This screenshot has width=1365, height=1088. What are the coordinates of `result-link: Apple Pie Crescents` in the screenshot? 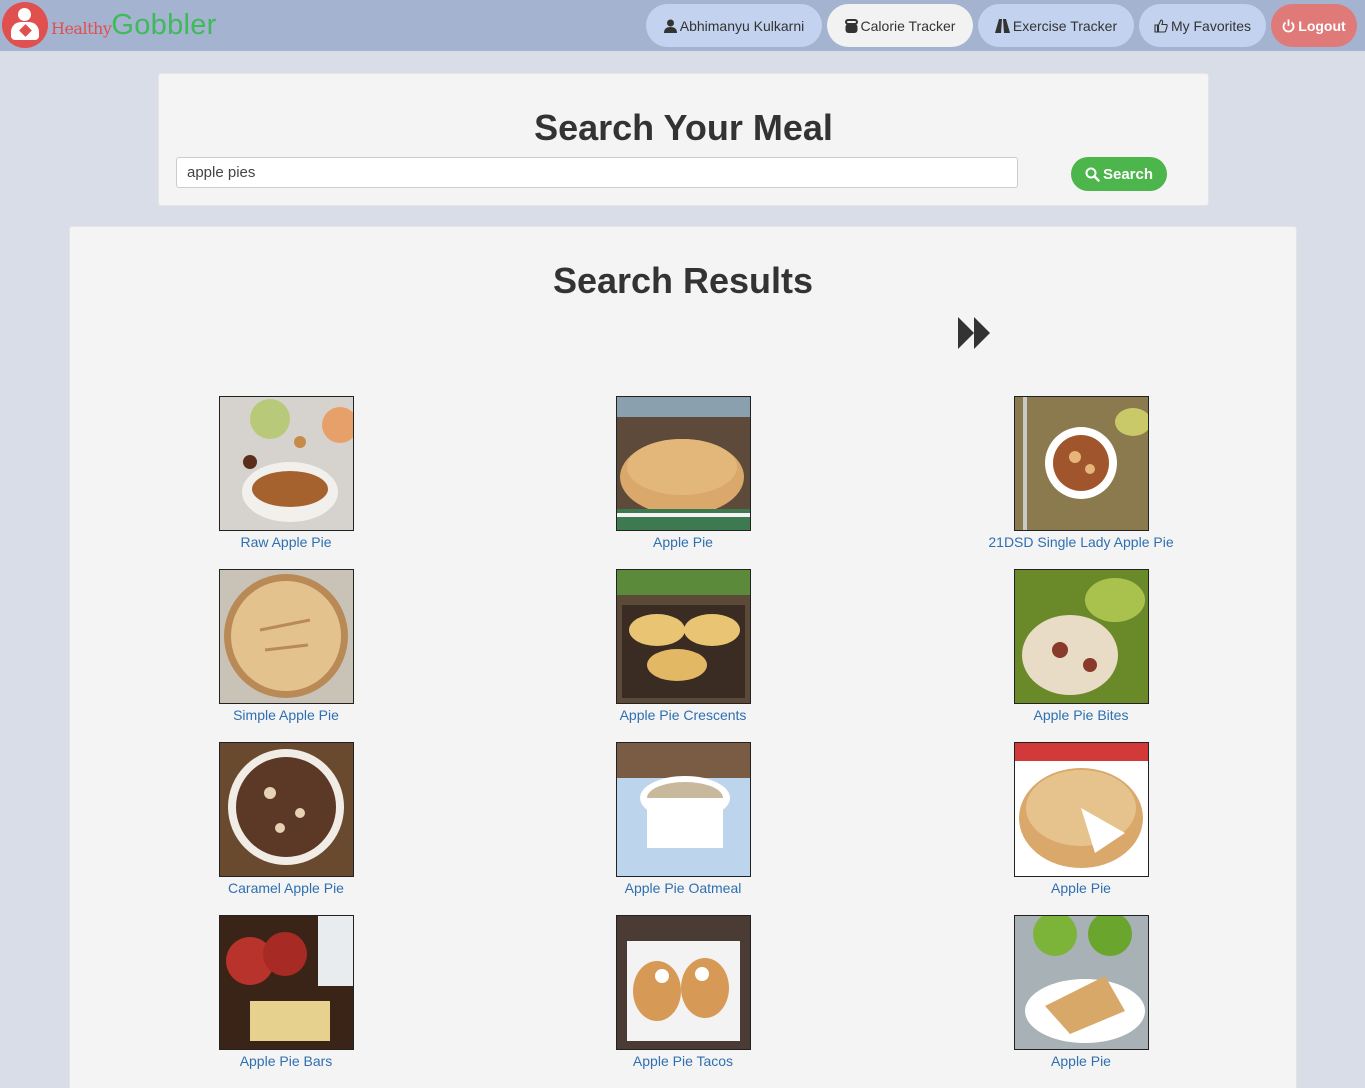 It's located at (683, 715).